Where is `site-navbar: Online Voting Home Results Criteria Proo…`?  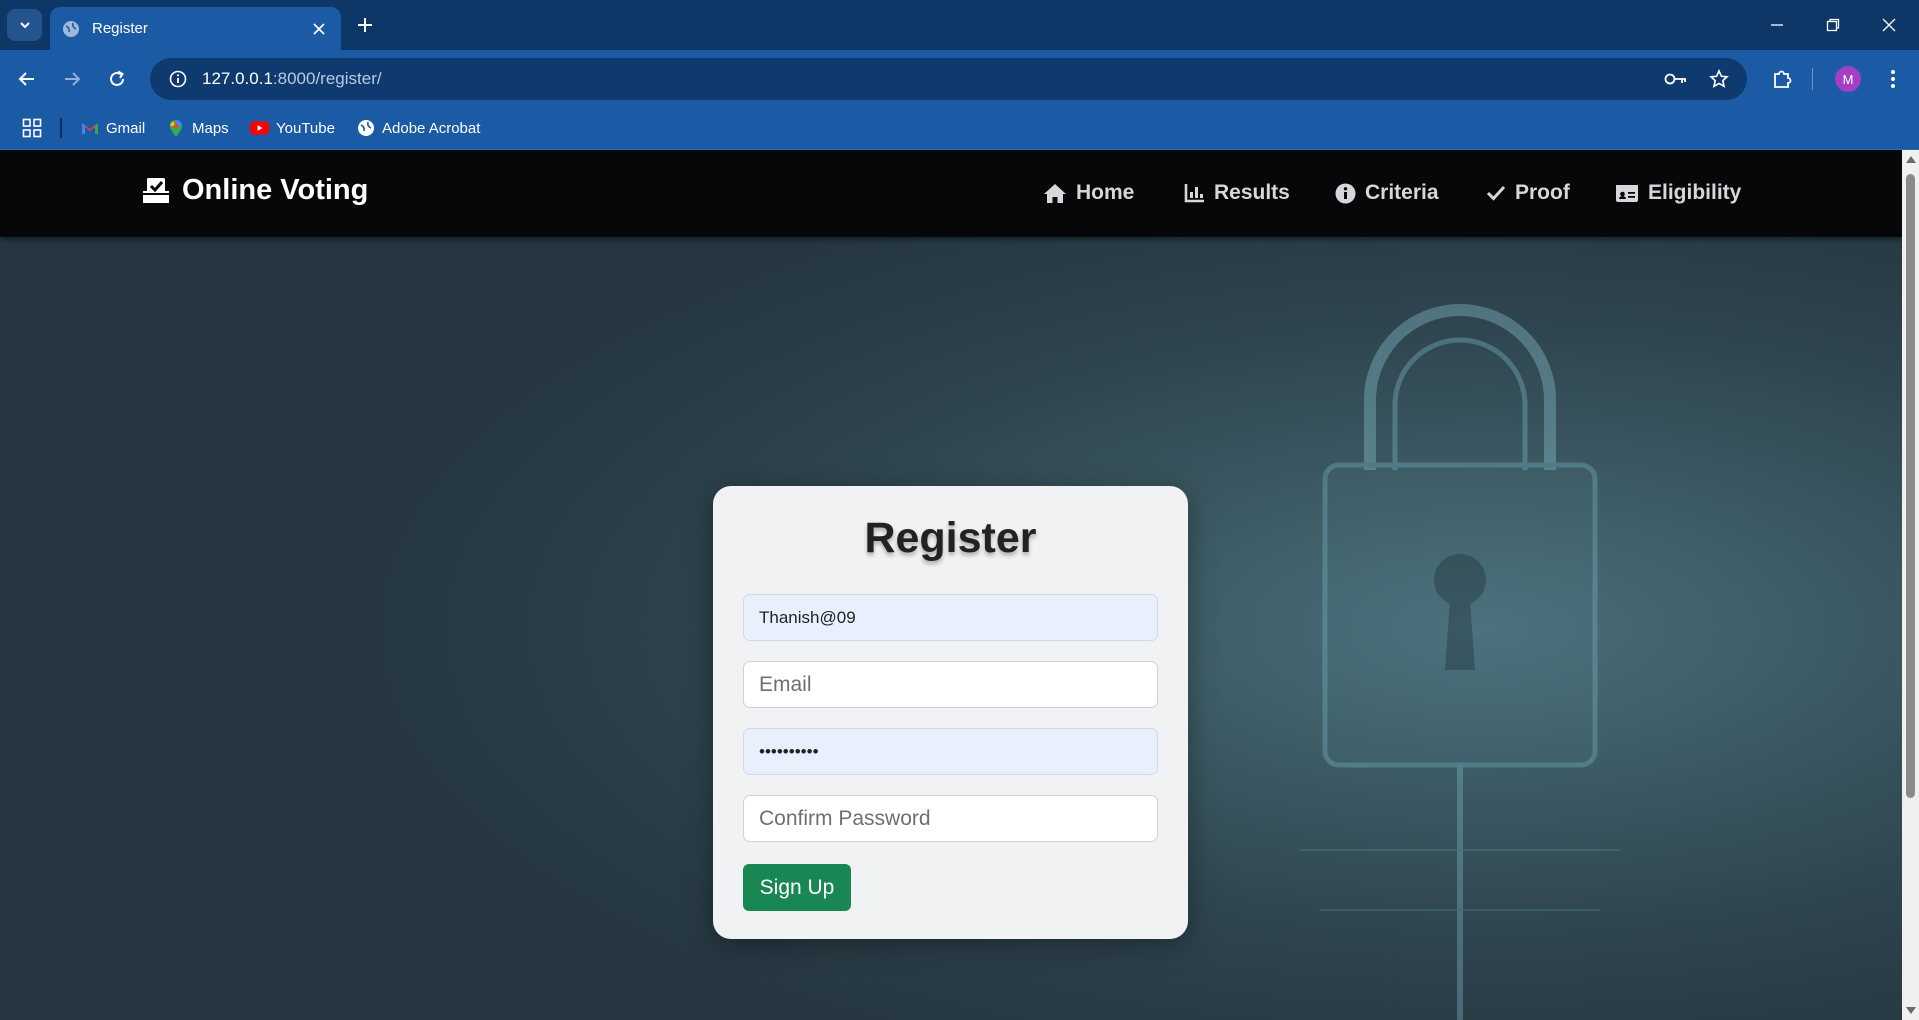 site-navbar: Online Voting Home Results Criteria Proo… is located at coordinates (951, 193).